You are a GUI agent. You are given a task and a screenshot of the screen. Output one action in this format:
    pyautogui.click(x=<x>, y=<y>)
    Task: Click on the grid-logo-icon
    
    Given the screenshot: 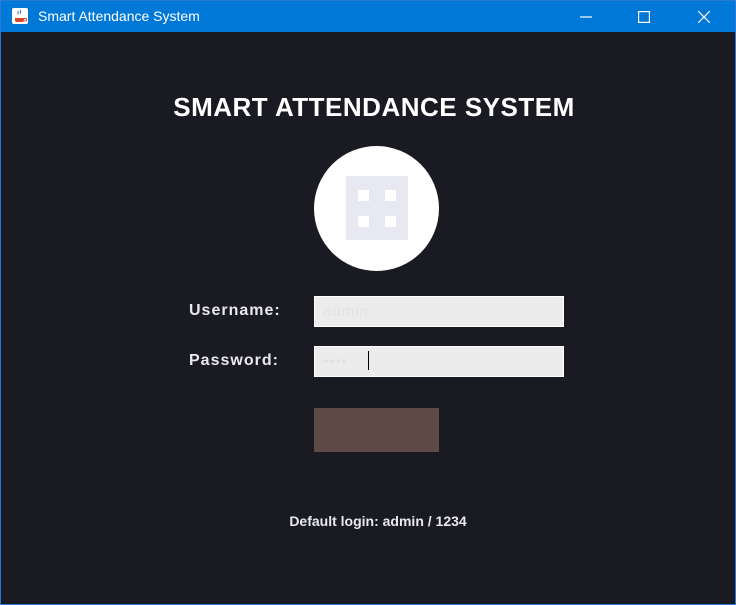 What is the action you would take?
    pyautogui.click(x=377, y=208)
    